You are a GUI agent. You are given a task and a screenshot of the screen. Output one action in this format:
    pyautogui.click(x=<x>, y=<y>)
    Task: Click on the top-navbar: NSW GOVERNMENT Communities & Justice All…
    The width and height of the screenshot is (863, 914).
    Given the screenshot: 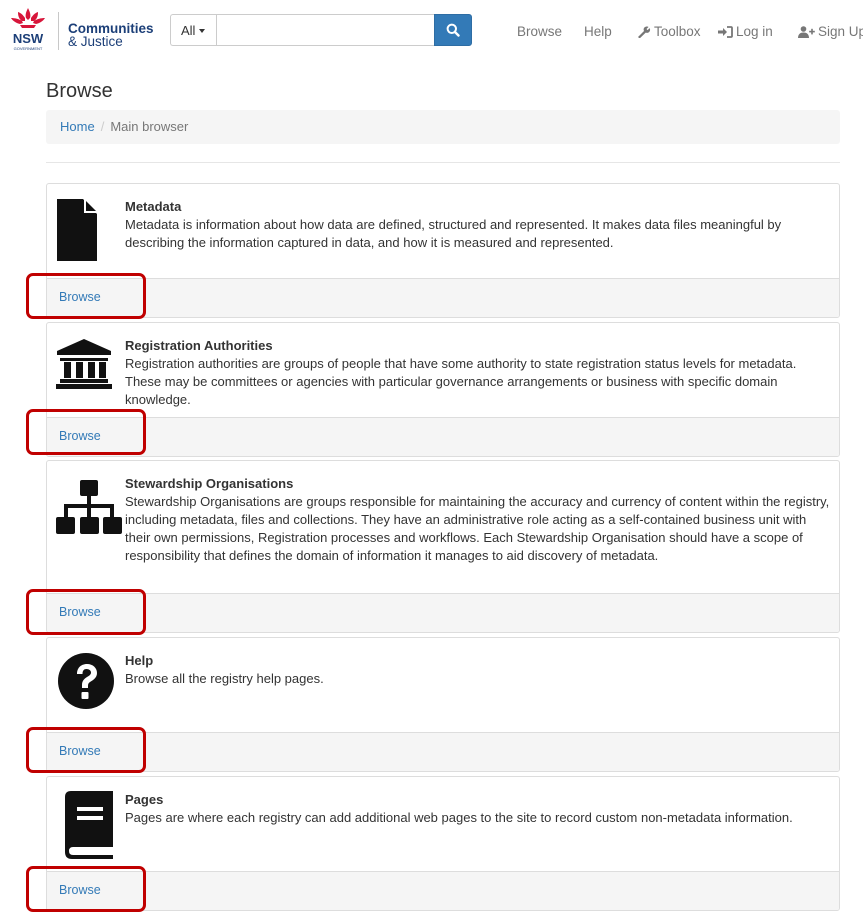 What is the action you would take?
    pyautogui.click(x=431, y=30)
    